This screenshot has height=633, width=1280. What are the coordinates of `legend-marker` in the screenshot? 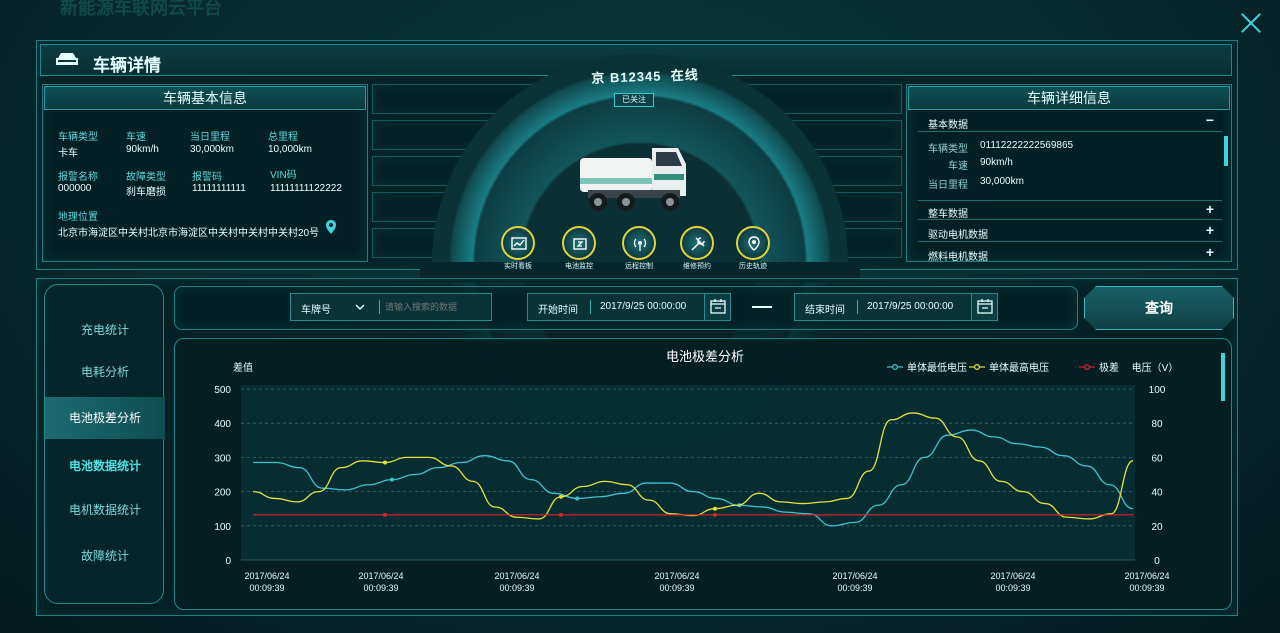 It's located at (976, 367).